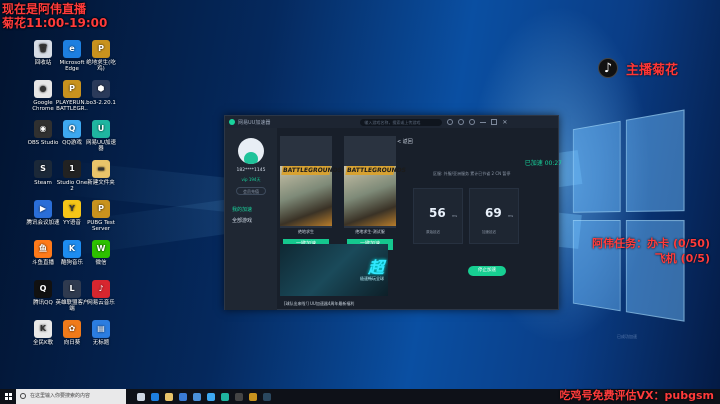 The image size is (720, 404). Describe the element at coordinates (636, 395) in the screenshot. I see `promo-text: 吃鸡号免费评估VX：pubgsm` at that location.